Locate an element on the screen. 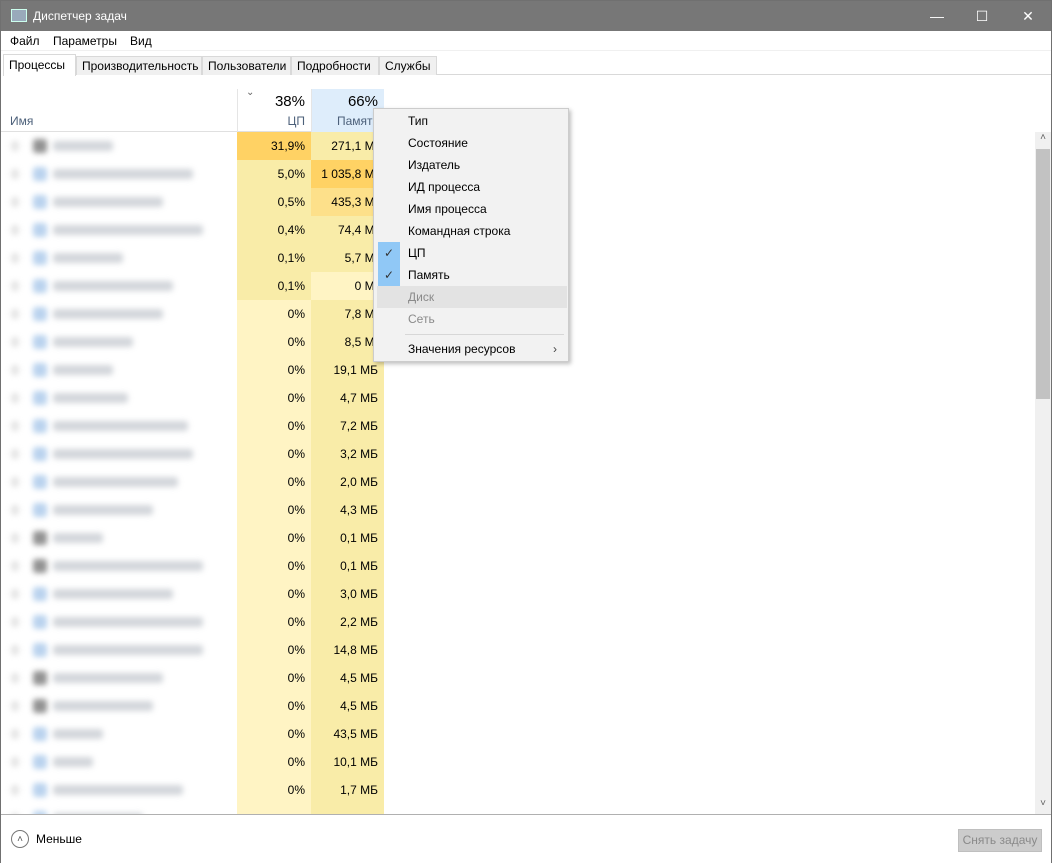 The width and height of the screenshot is (1052, 864). process-row: 0% 4,3 МБ is located at coordinates (518, 510).